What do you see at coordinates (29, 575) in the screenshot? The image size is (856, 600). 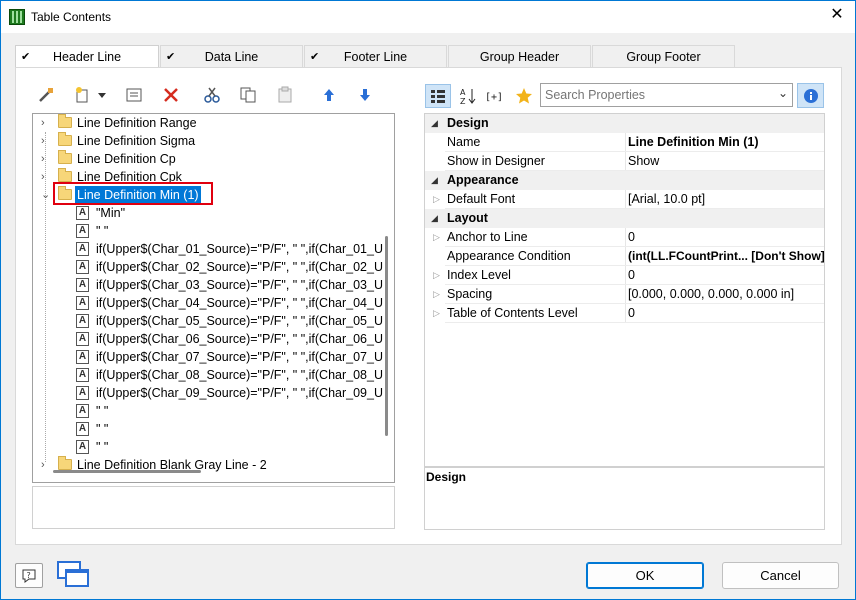 I see `help-icon: ?` at bounding box center [29, 575].